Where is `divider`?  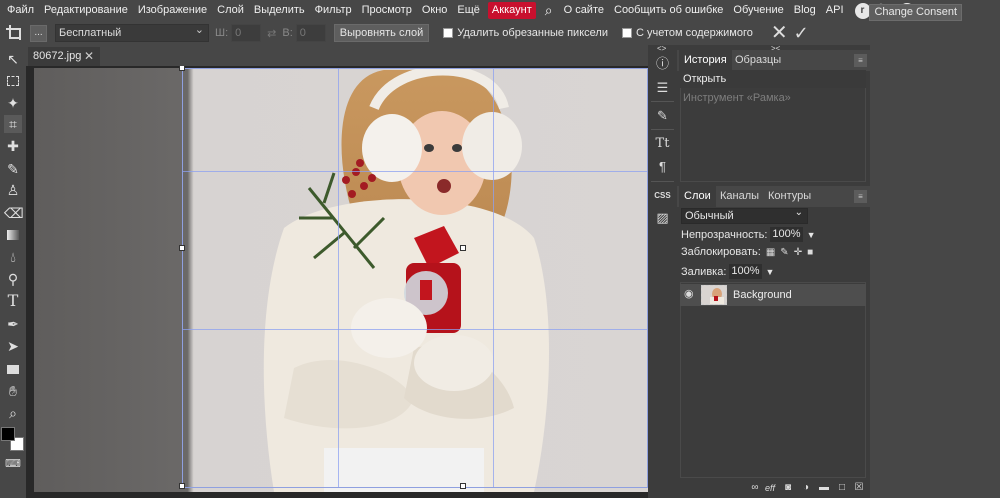 divider is located at coordinates (662, 101).